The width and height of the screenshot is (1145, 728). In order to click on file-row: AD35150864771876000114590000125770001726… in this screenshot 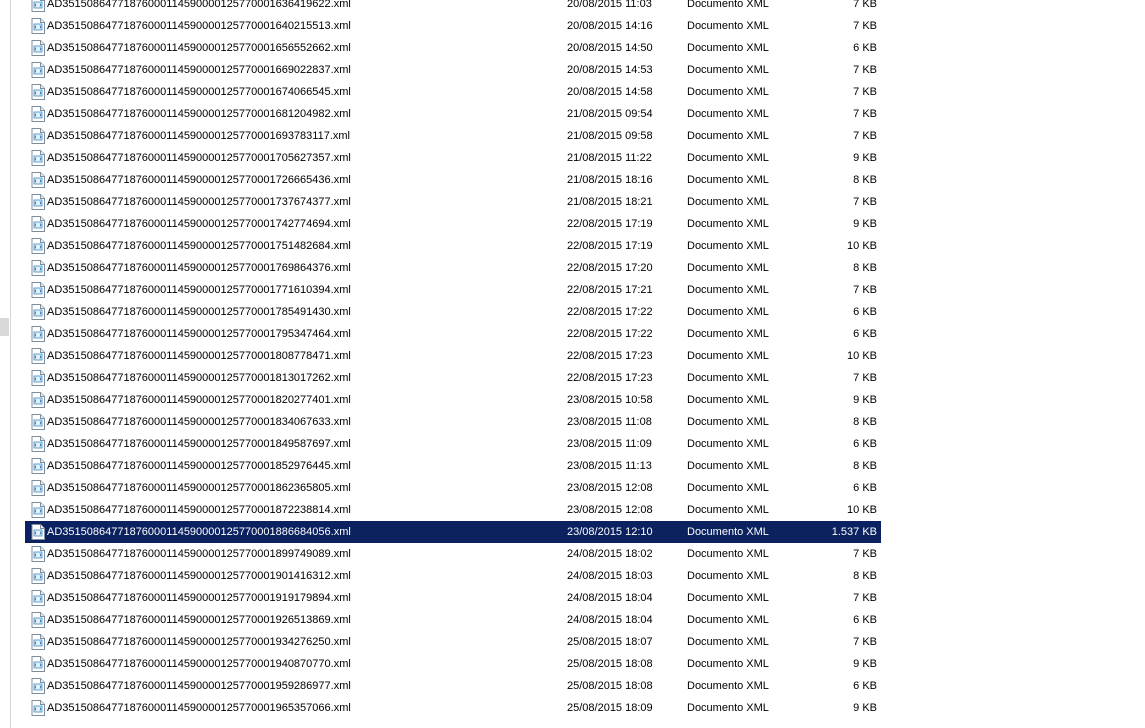, I will do `click(453, 180)`.